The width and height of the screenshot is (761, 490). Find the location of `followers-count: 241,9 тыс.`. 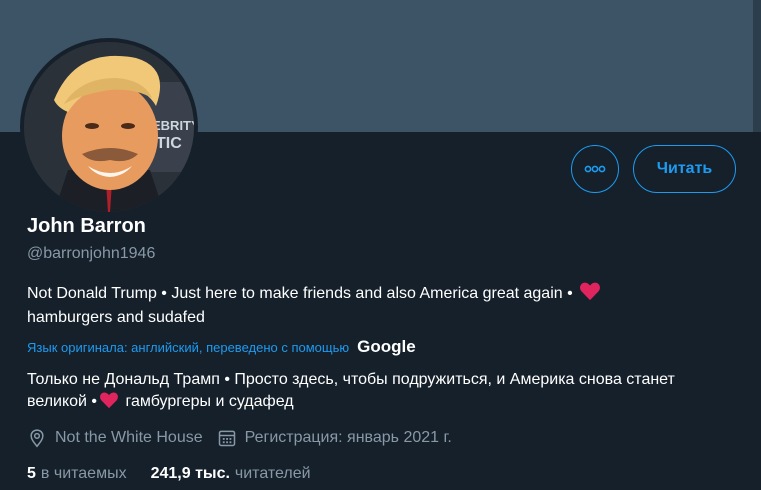

followers-count: 241,9 тыс. is located at coordinates (190, 473).